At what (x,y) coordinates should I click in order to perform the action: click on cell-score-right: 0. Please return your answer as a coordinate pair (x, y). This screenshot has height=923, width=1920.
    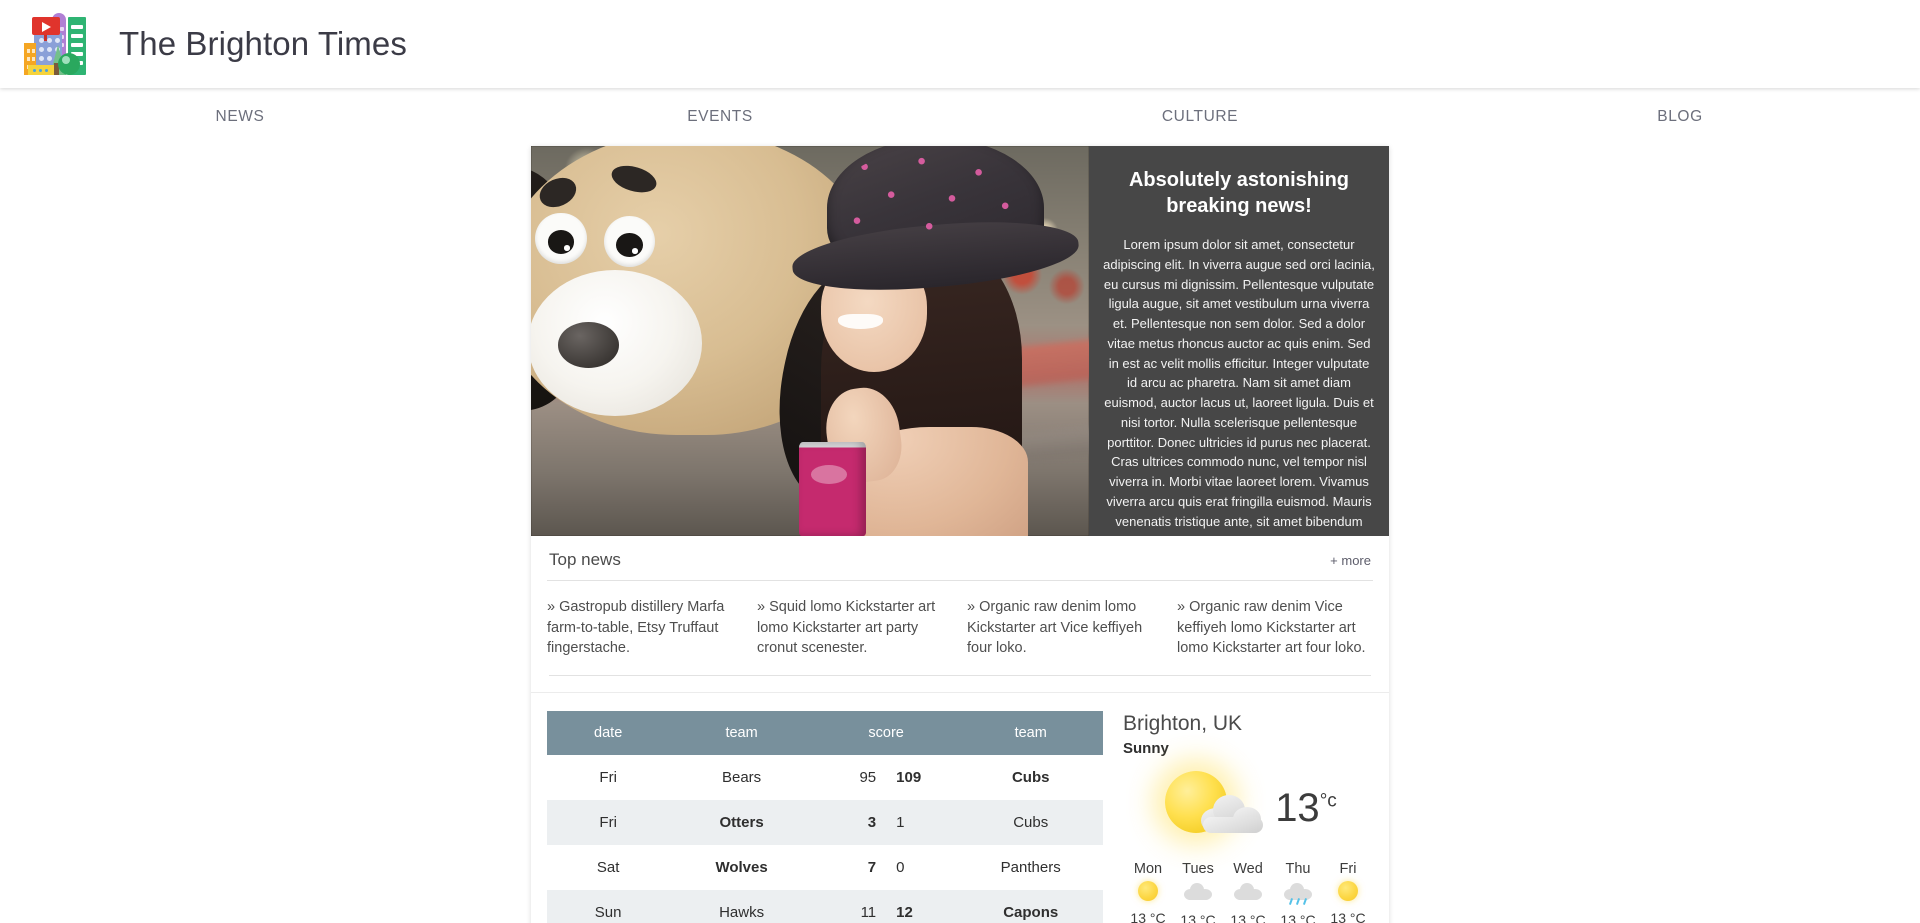
    Looking at the image, I should click on (900, 867).